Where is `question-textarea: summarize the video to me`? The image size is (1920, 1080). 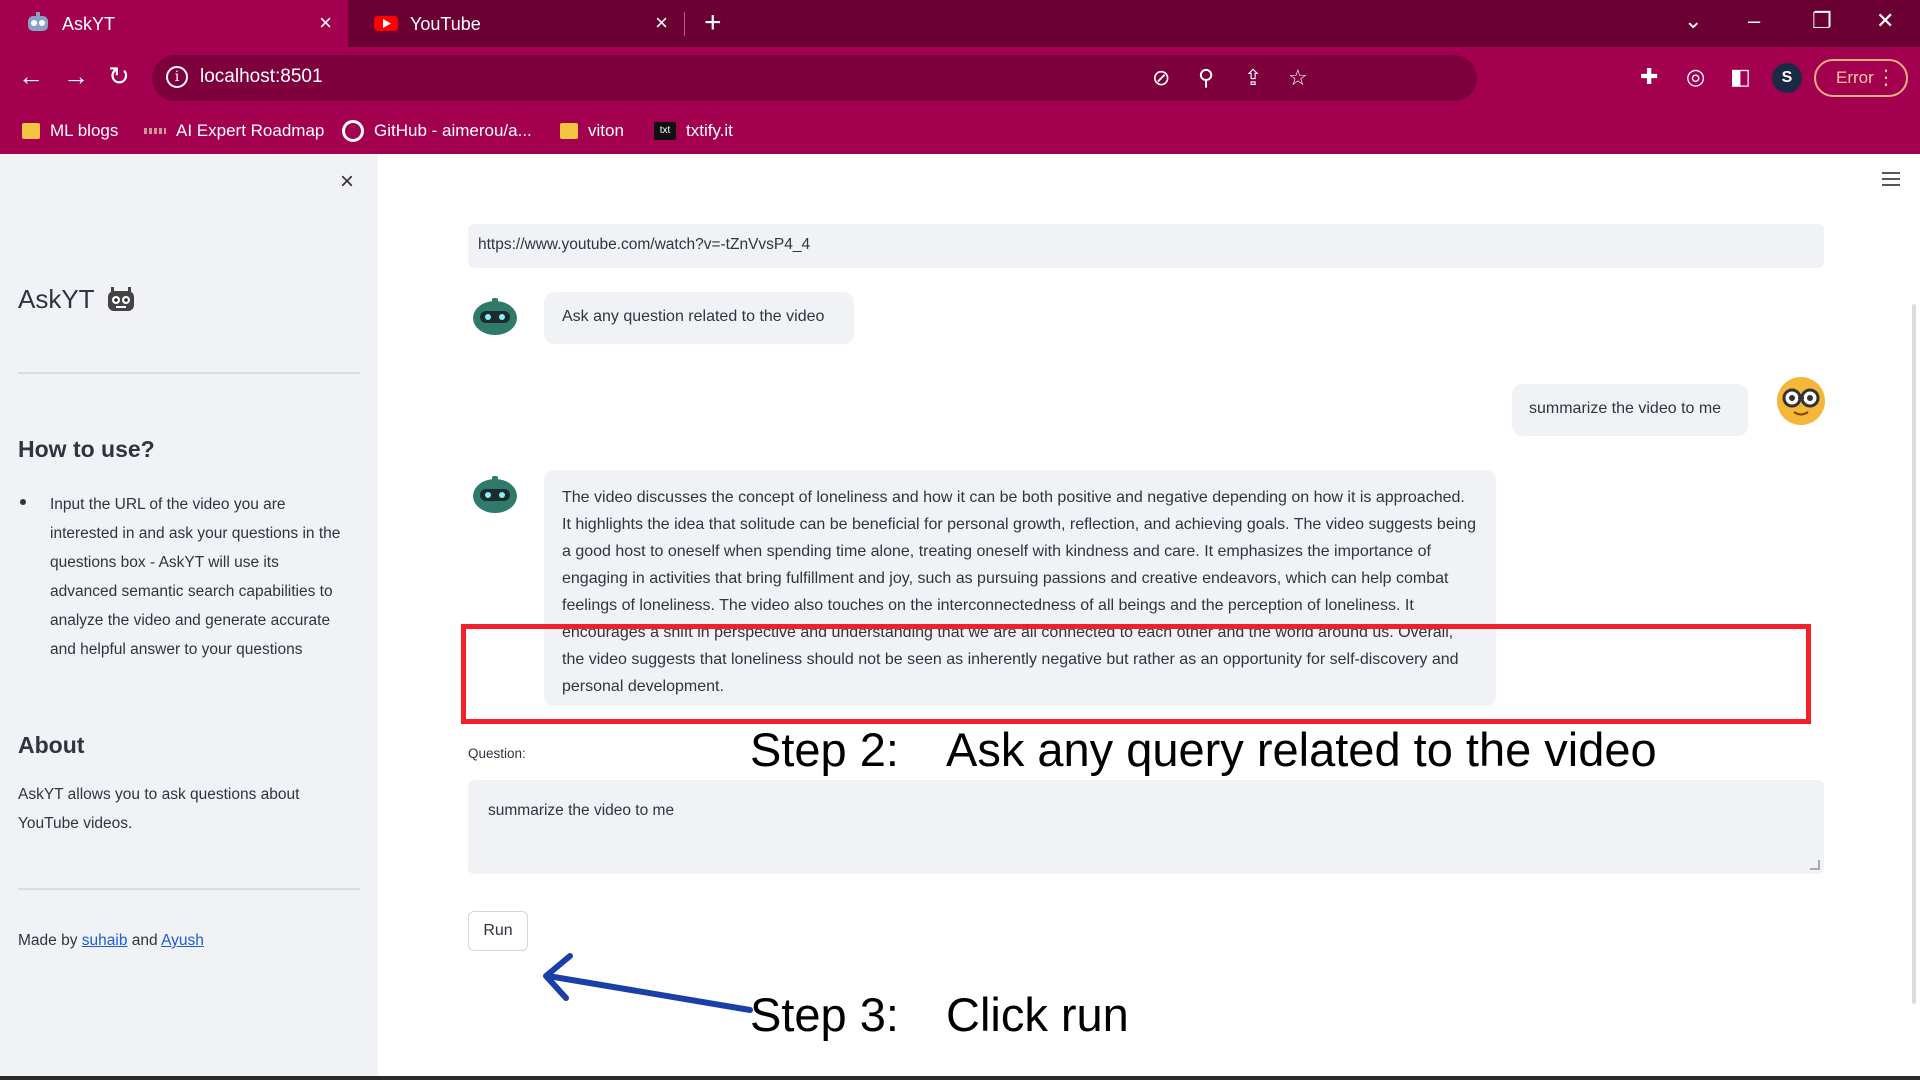
question-textarea: summarize the video to me is located at coordinates (1146, 827).